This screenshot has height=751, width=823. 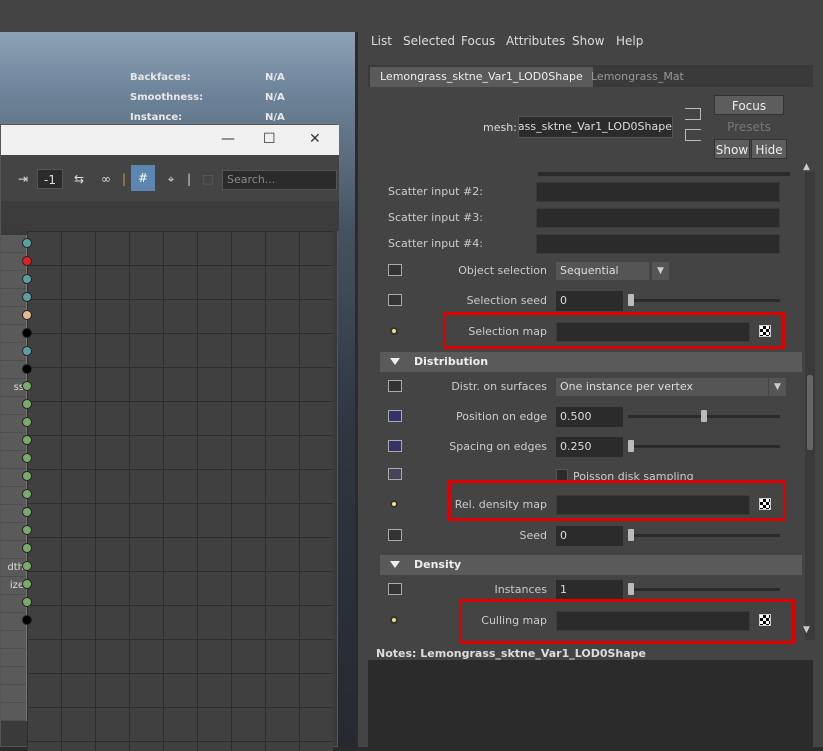 I want to click on instances-slider, so click(x=704, y=589).